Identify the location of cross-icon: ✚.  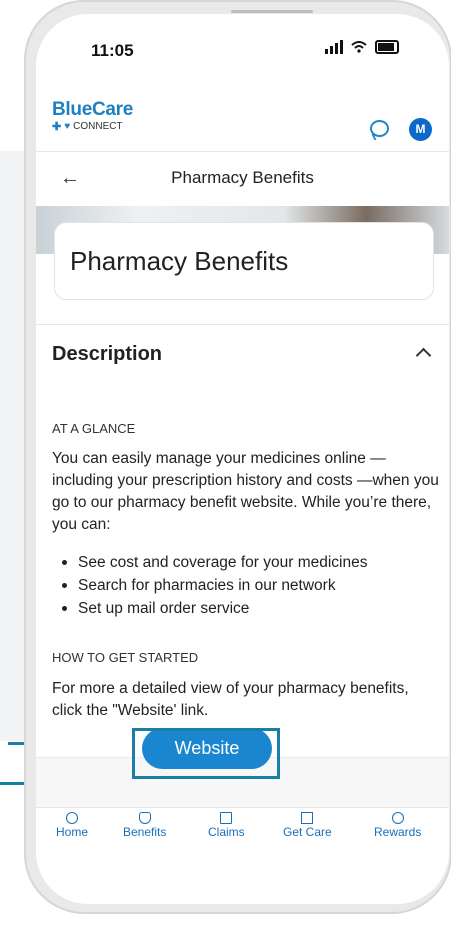
(57, 127).